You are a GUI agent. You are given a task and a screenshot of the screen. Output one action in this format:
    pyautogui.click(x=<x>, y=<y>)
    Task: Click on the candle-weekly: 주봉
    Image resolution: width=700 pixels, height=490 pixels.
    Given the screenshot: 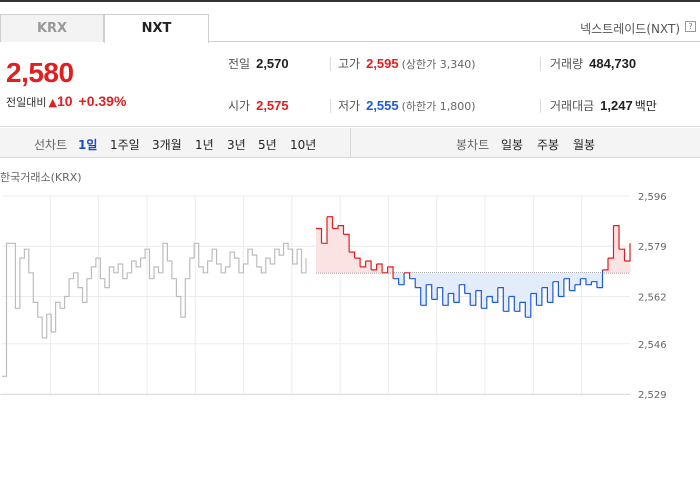 What is the action you would take?
    pyautogui.click(x=548, y=144)
    